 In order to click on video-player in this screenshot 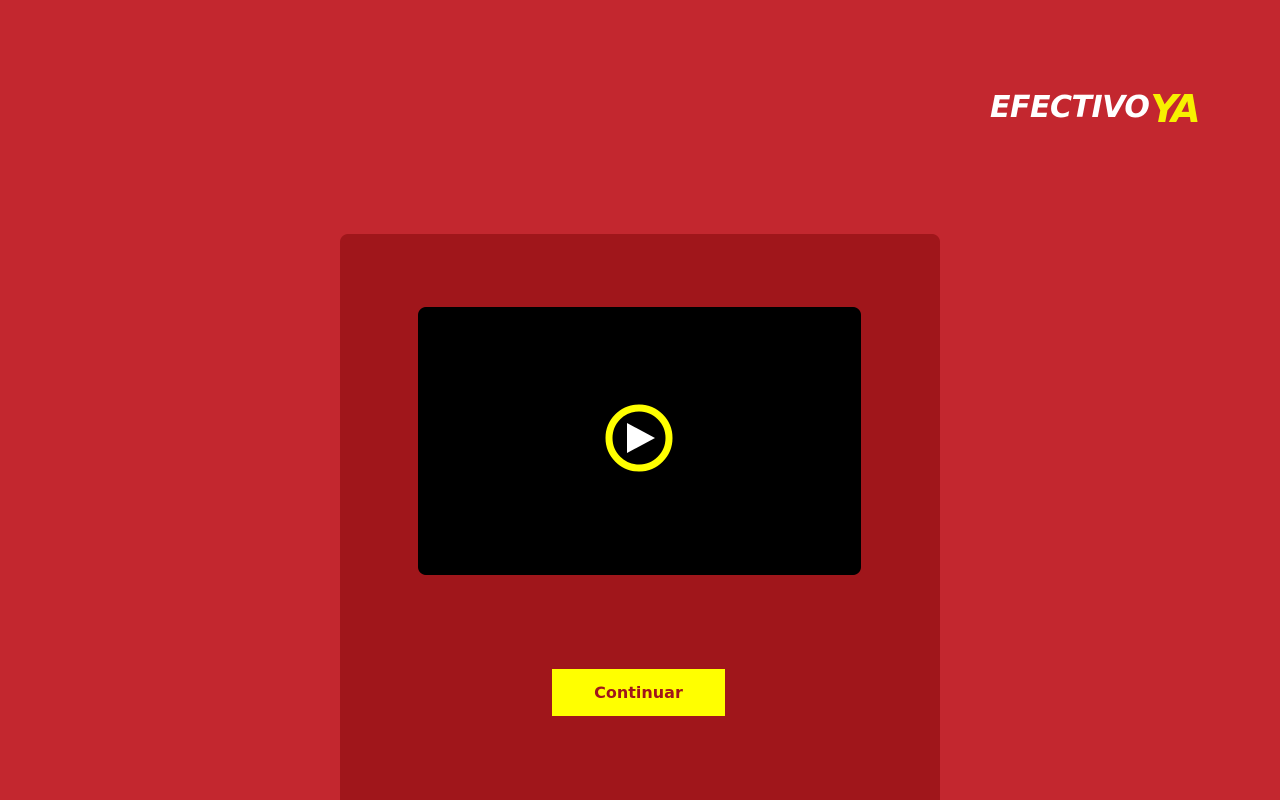, I will do `click(639, 441)`.